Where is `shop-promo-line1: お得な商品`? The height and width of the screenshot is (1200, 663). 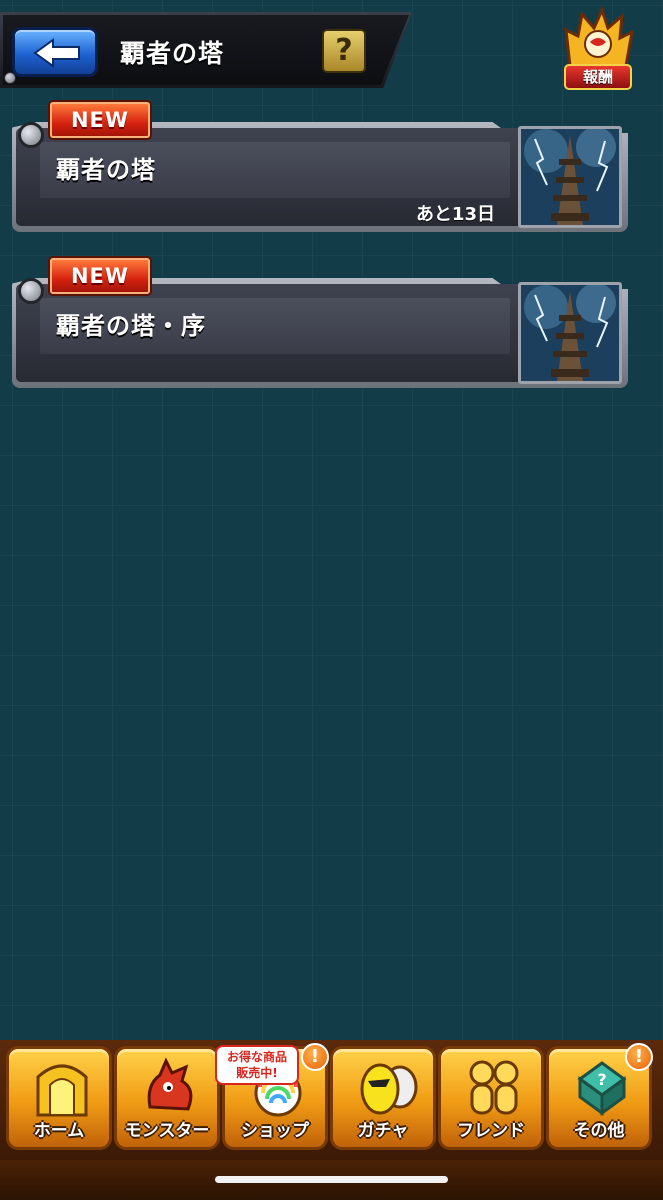
shop-promo-line1: お得な商品 is located at coordinates (256, 1057).